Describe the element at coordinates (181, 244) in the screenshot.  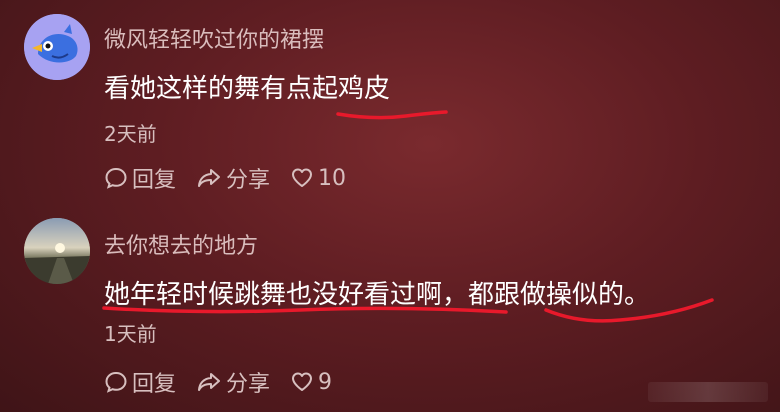
I see `username: 去你想去的地方` at that location.